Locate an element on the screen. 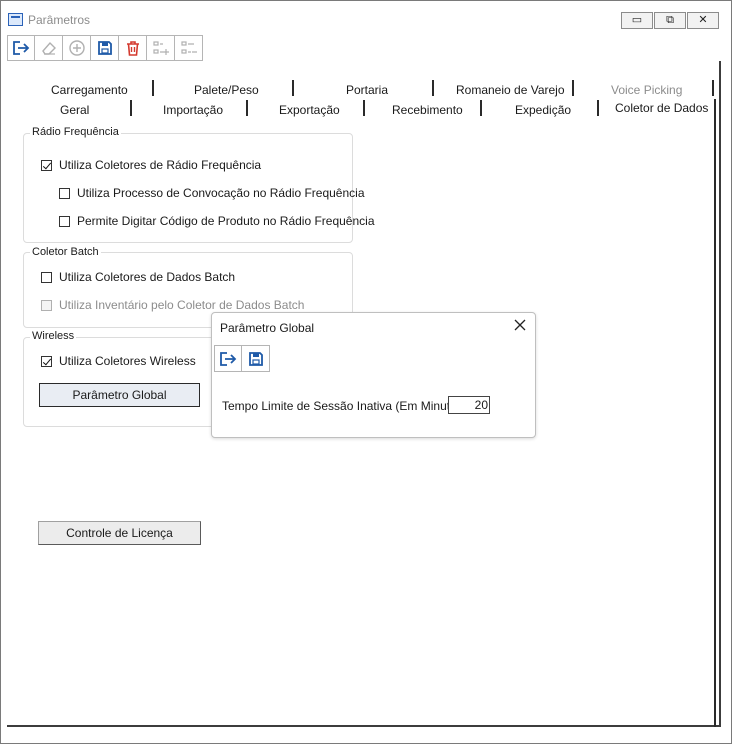 The height and width of the screenshot is (744, 732). use-rf-label: Utiliza Coletores de Rádio Frequência is located at coordinates (160, 165).